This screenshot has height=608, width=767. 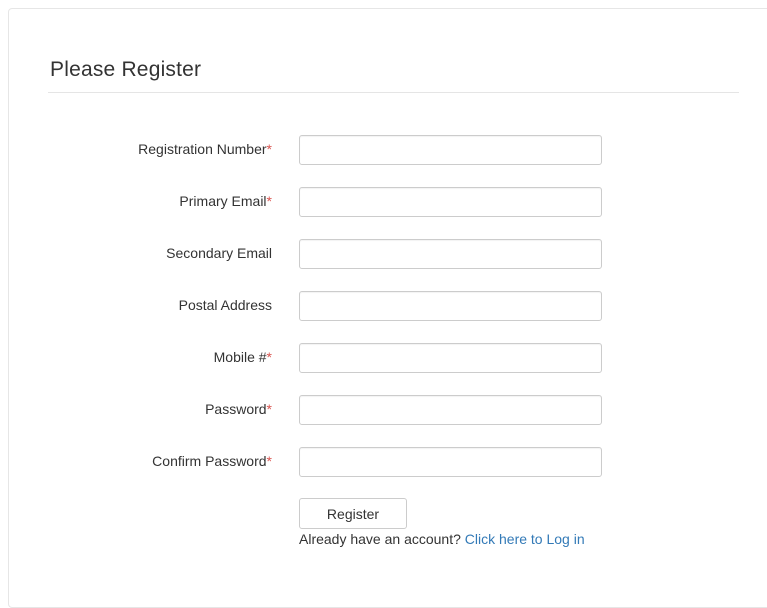 What do you see at coordinates (212, 461) in the screenshot?
I see `confirm-password-label: Confirm Password*` at bounding box center [212, 461].